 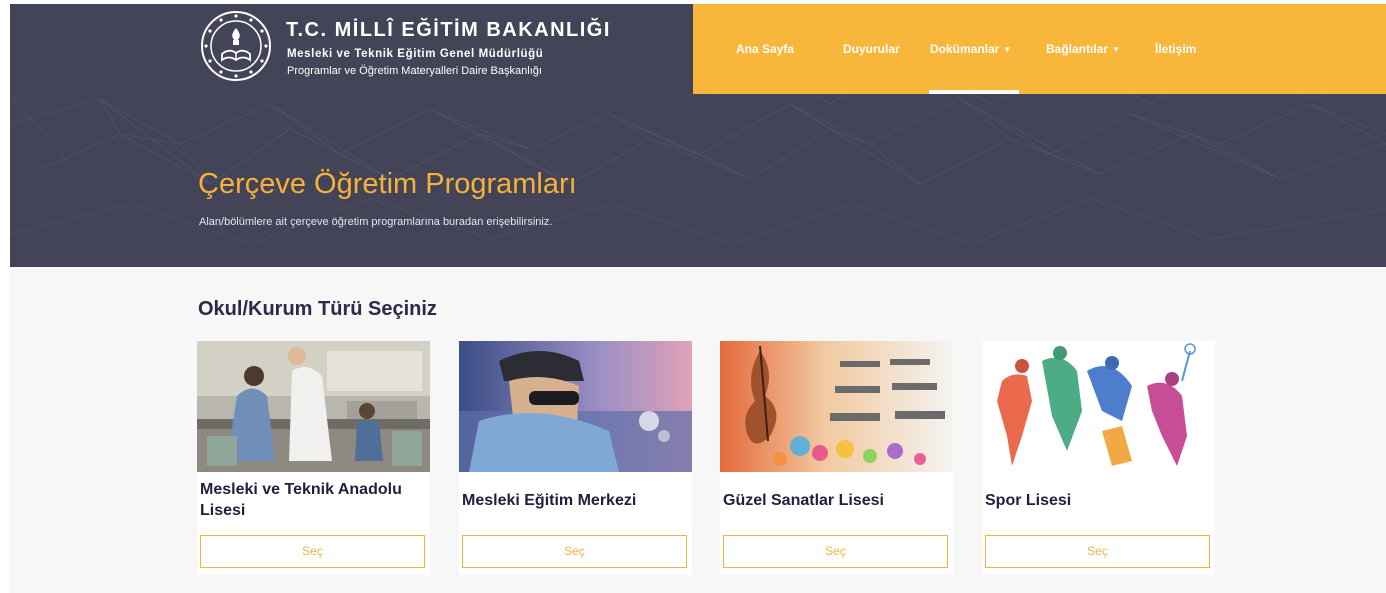 What do you see at coordinates (871, 49) in the screenshot?
I see `nav-item-announcements: Duyurular` at bounding box center [871, 49].